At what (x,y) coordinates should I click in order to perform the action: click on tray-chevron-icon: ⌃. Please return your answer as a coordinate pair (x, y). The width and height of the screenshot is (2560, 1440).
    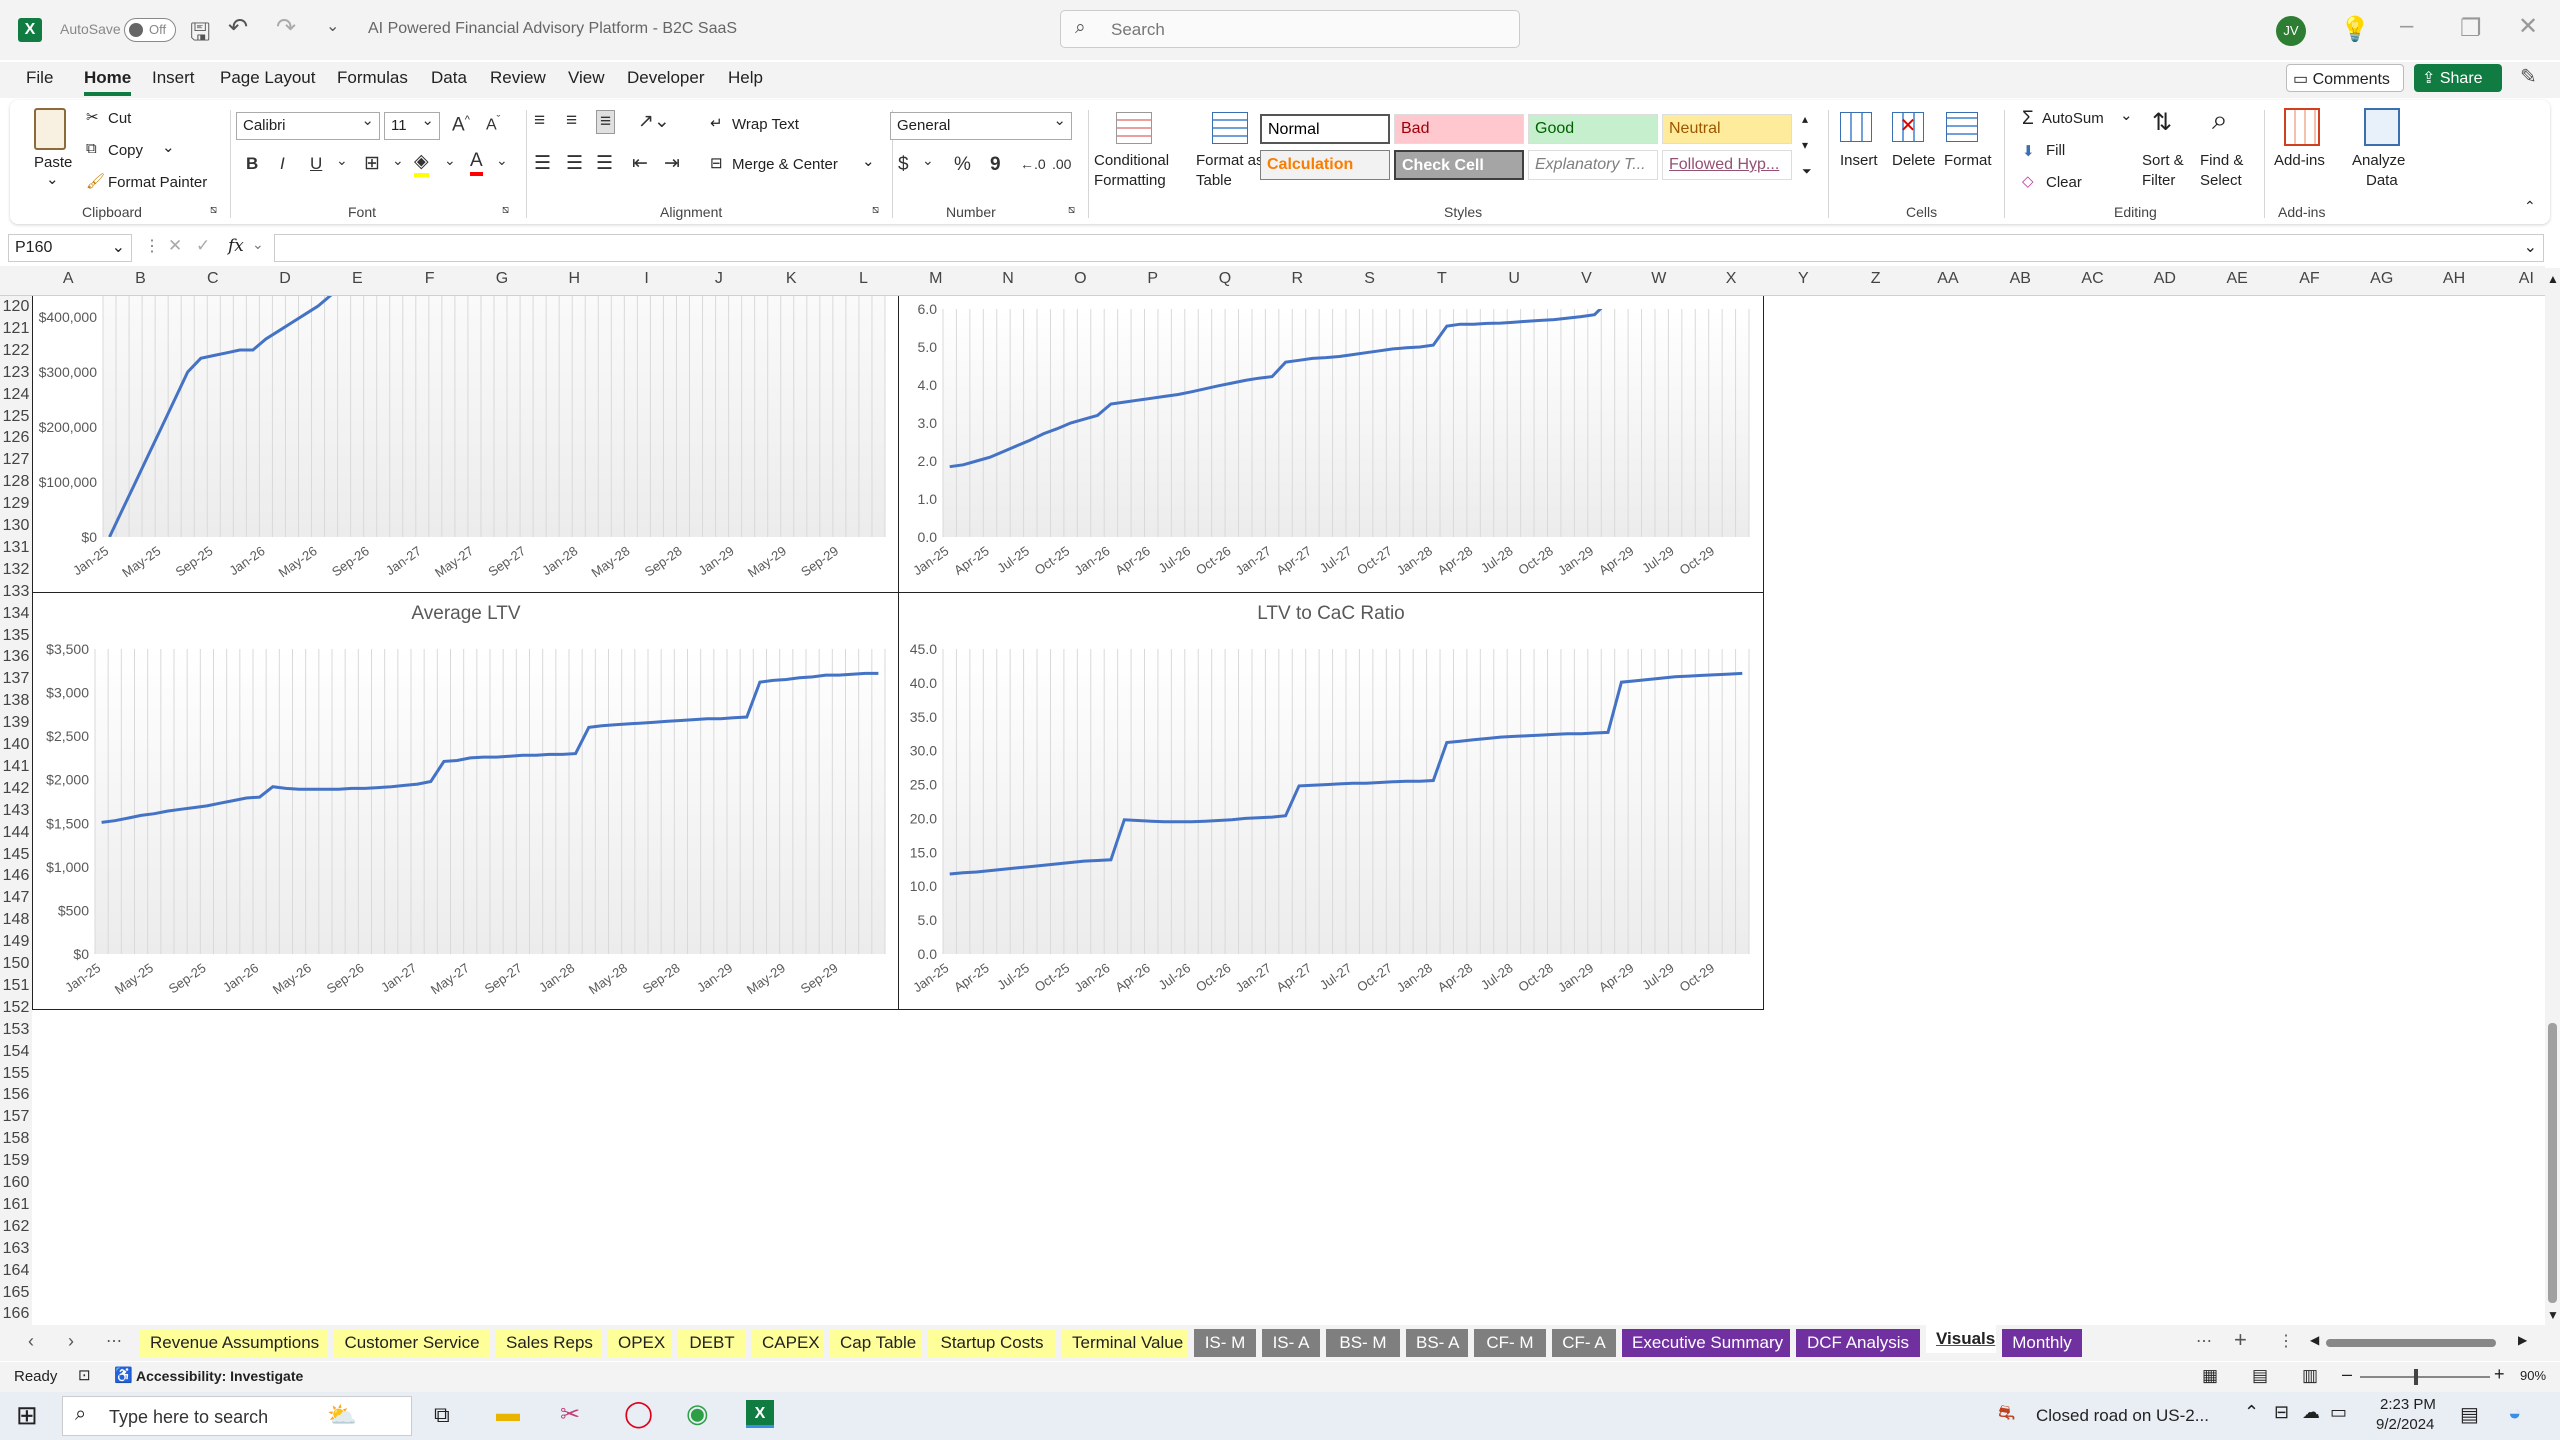
    Looking at the image, I should click on (2251, 1412).